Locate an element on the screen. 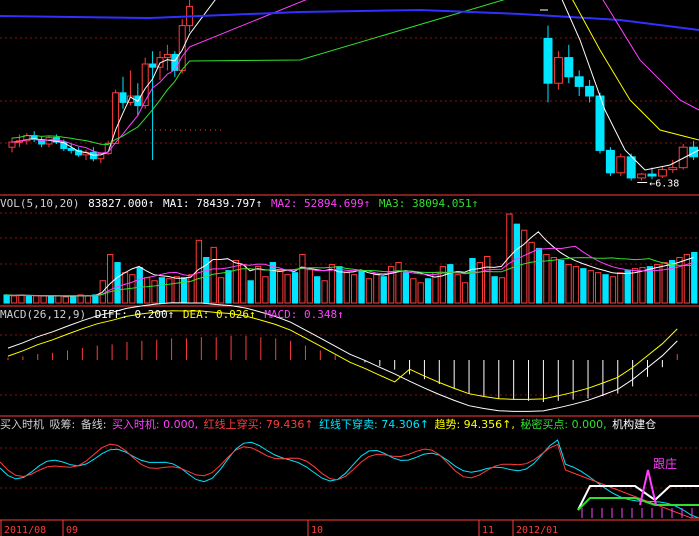 This screenshot has height=536, width=699. vol-ma3: MA3: 38094.051↑ is located at coordinates (428, 203).